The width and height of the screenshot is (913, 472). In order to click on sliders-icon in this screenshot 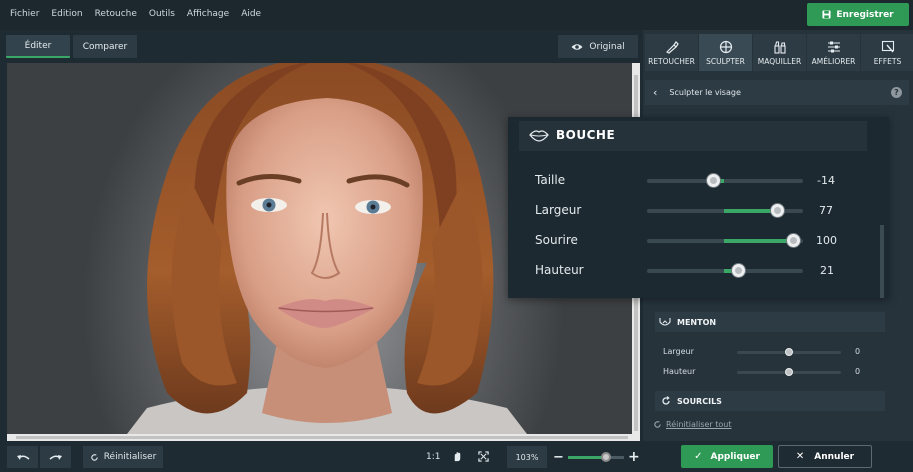, I will do `click(833, 46)`.